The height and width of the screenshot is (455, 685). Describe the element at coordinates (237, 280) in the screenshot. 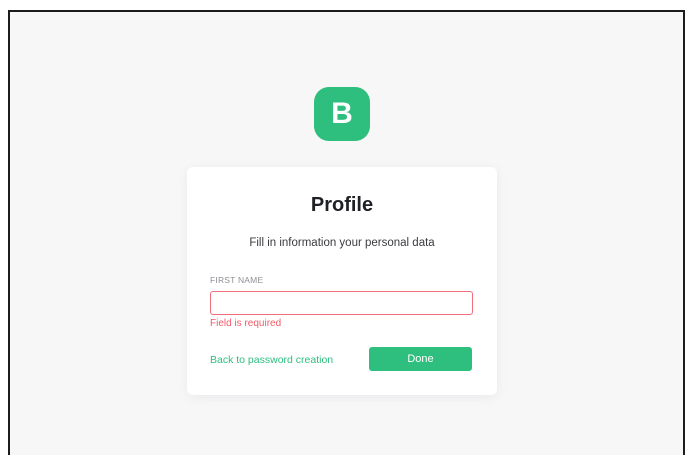

I see `first-name-label: FIRST NAME` at that location.